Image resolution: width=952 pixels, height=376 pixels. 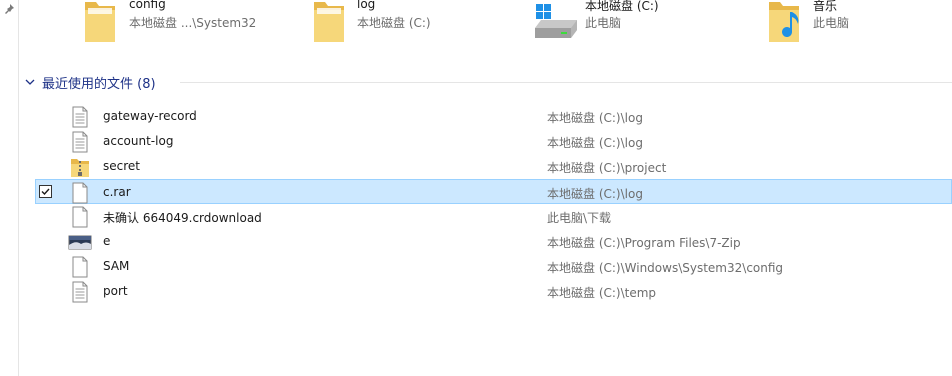 What do you see at coordinates (633, 25) in the screenshot?
I see `quick-access-item-drive-c: 本地磁盘 (C:) 此电脑` at bounding box center [633, 25].